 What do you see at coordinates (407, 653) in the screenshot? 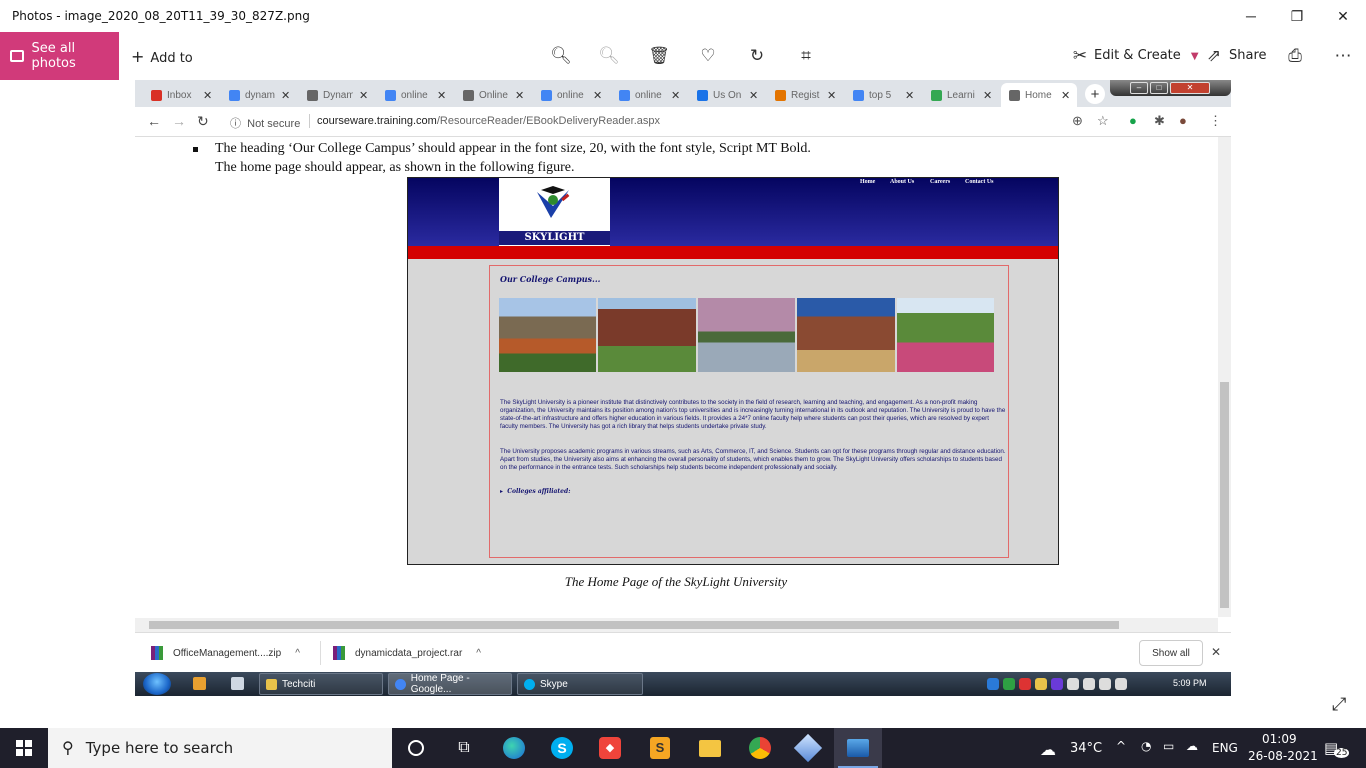
I see `download-item: dynamicdata_project.rar ^` at bounding box center [407, 653].